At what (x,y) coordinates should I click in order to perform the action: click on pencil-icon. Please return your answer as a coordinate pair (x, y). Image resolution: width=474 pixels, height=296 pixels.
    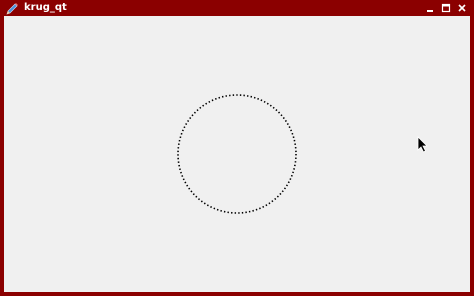
    Looking at the image, I should click on (12, 8).